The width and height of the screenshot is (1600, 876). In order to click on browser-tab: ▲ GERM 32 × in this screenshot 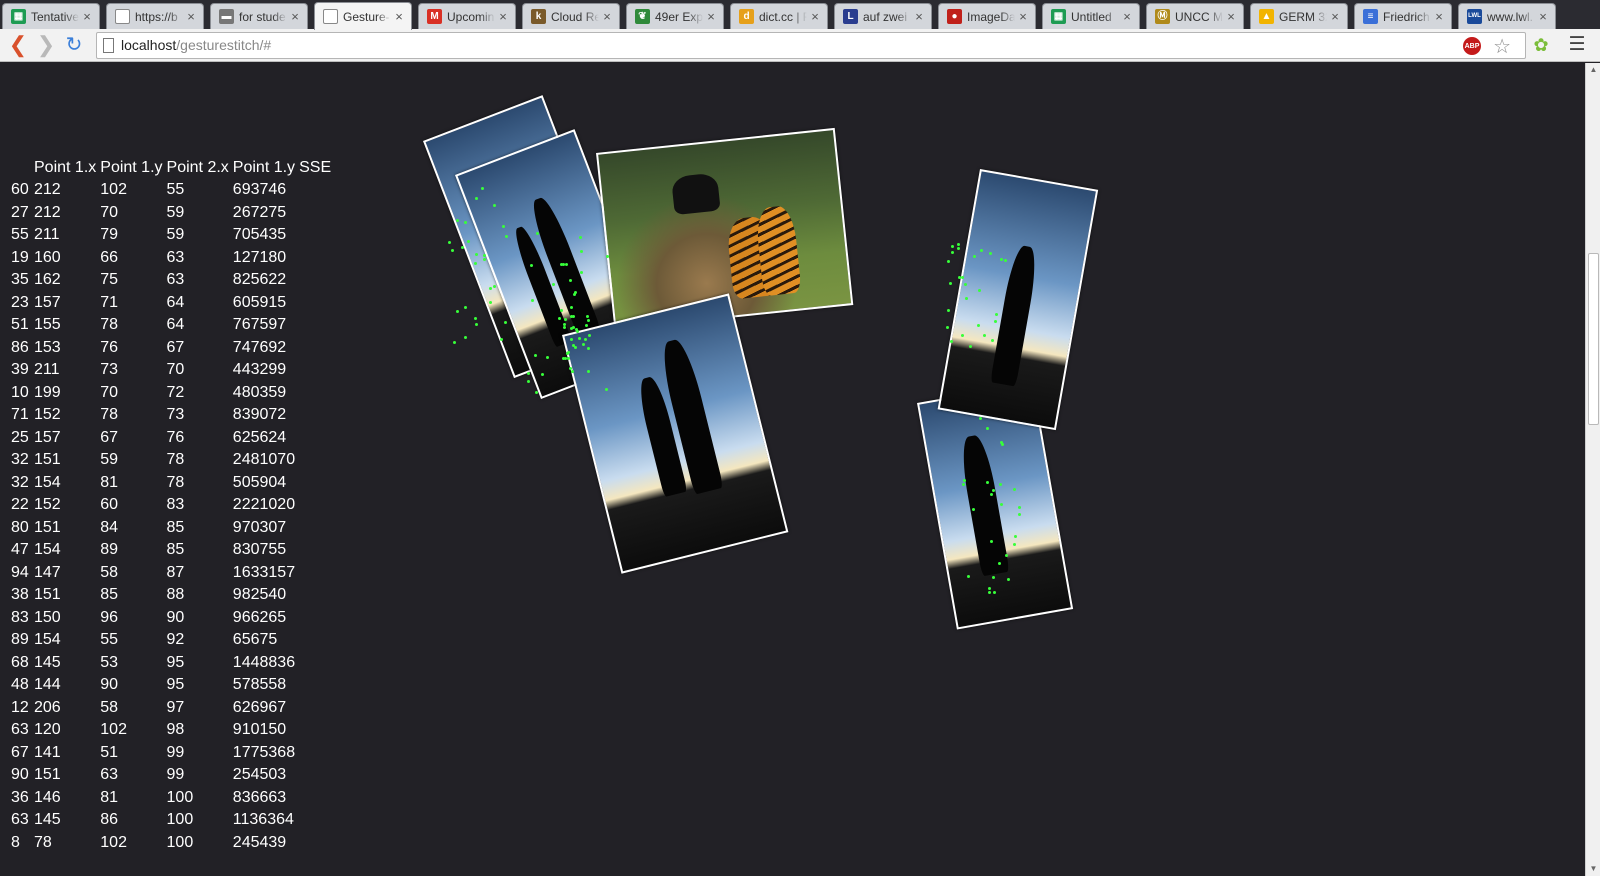, I will do `click(1299, 16)`.